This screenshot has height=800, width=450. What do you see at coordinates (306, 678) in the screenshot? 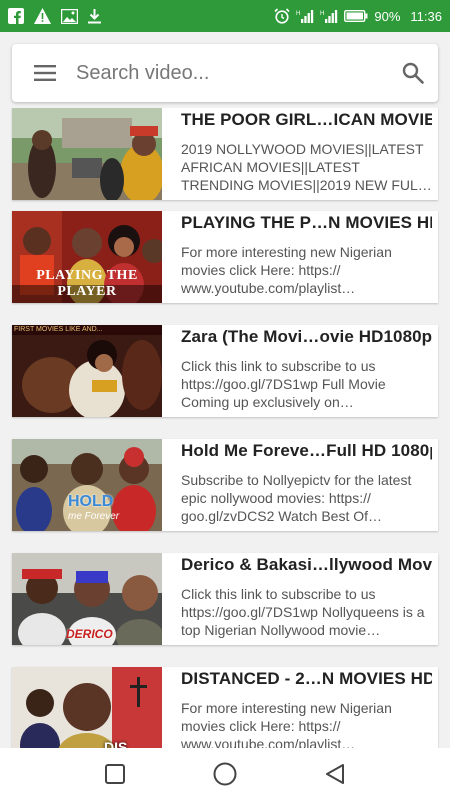
I see `video-title: DISTANCED - 2…N MOVIES HD` at bounding box center [306, 678].